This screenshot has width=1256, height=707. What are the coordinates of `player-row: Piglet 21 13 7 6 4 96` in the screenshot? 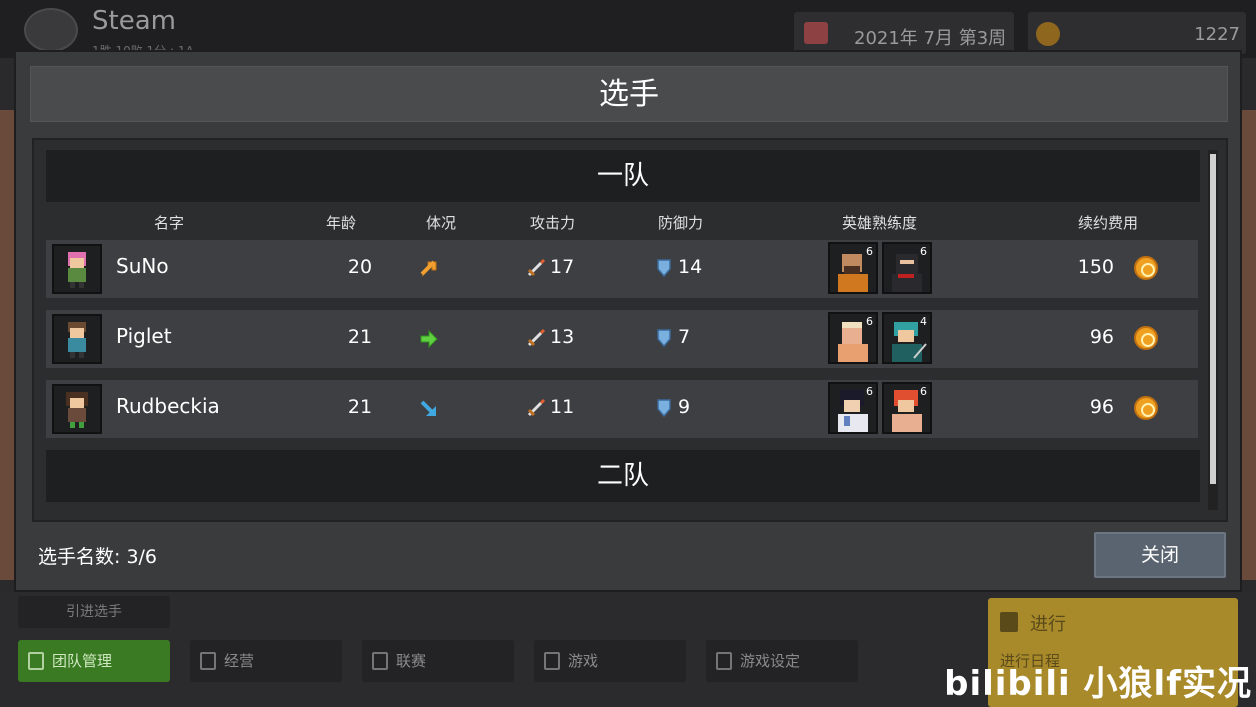 It's located at (622, 339).